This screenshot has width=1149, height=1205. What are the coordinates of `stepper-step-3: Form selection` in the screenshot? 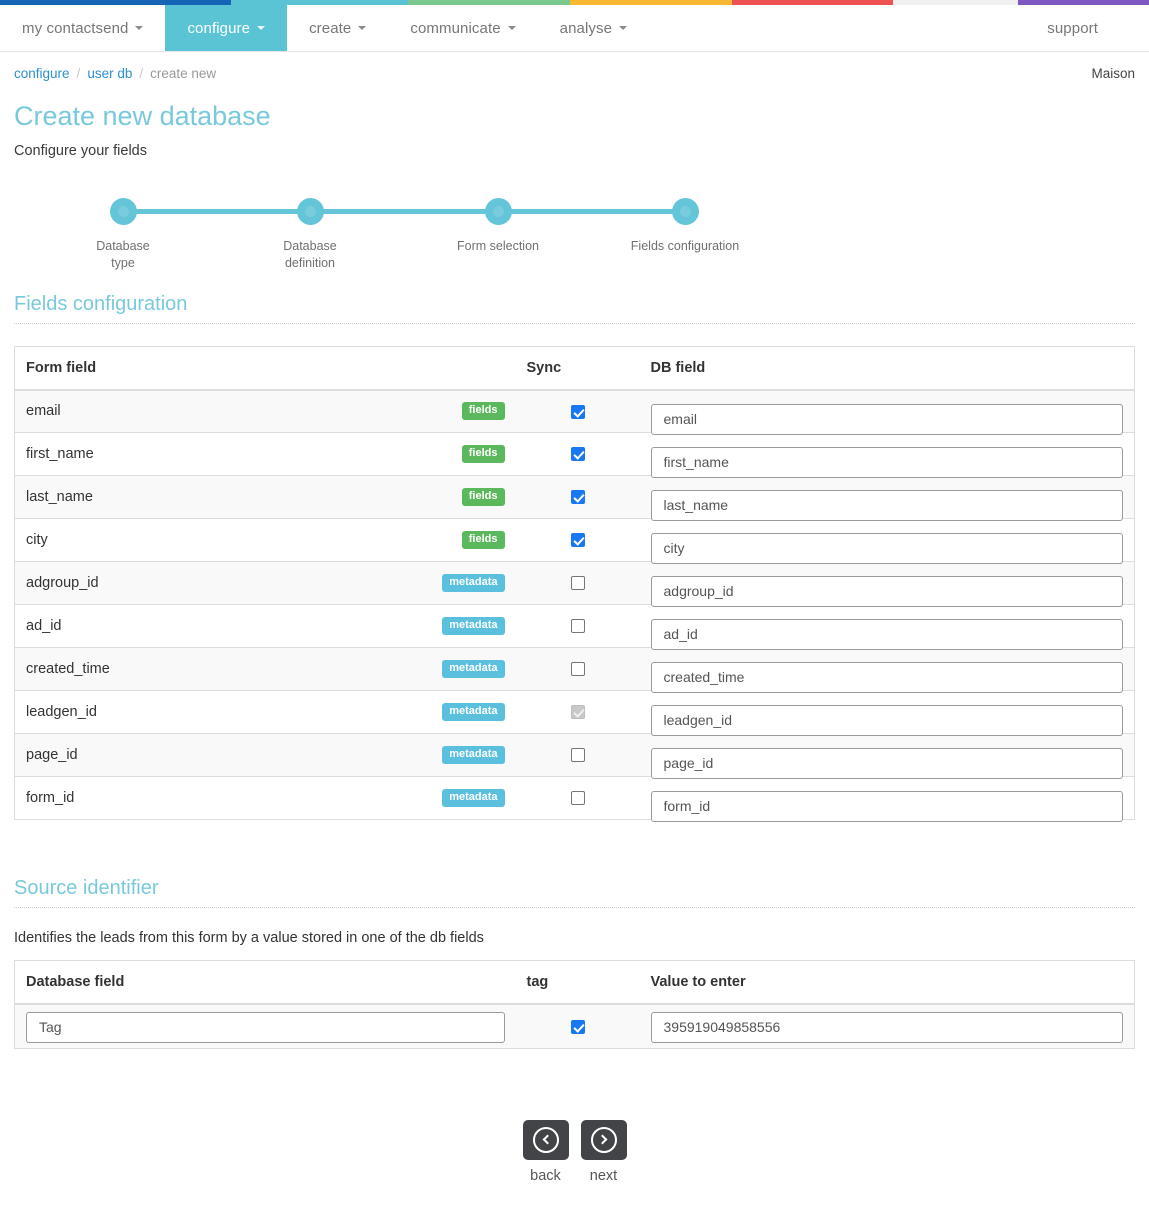 It's located at (498, 226).